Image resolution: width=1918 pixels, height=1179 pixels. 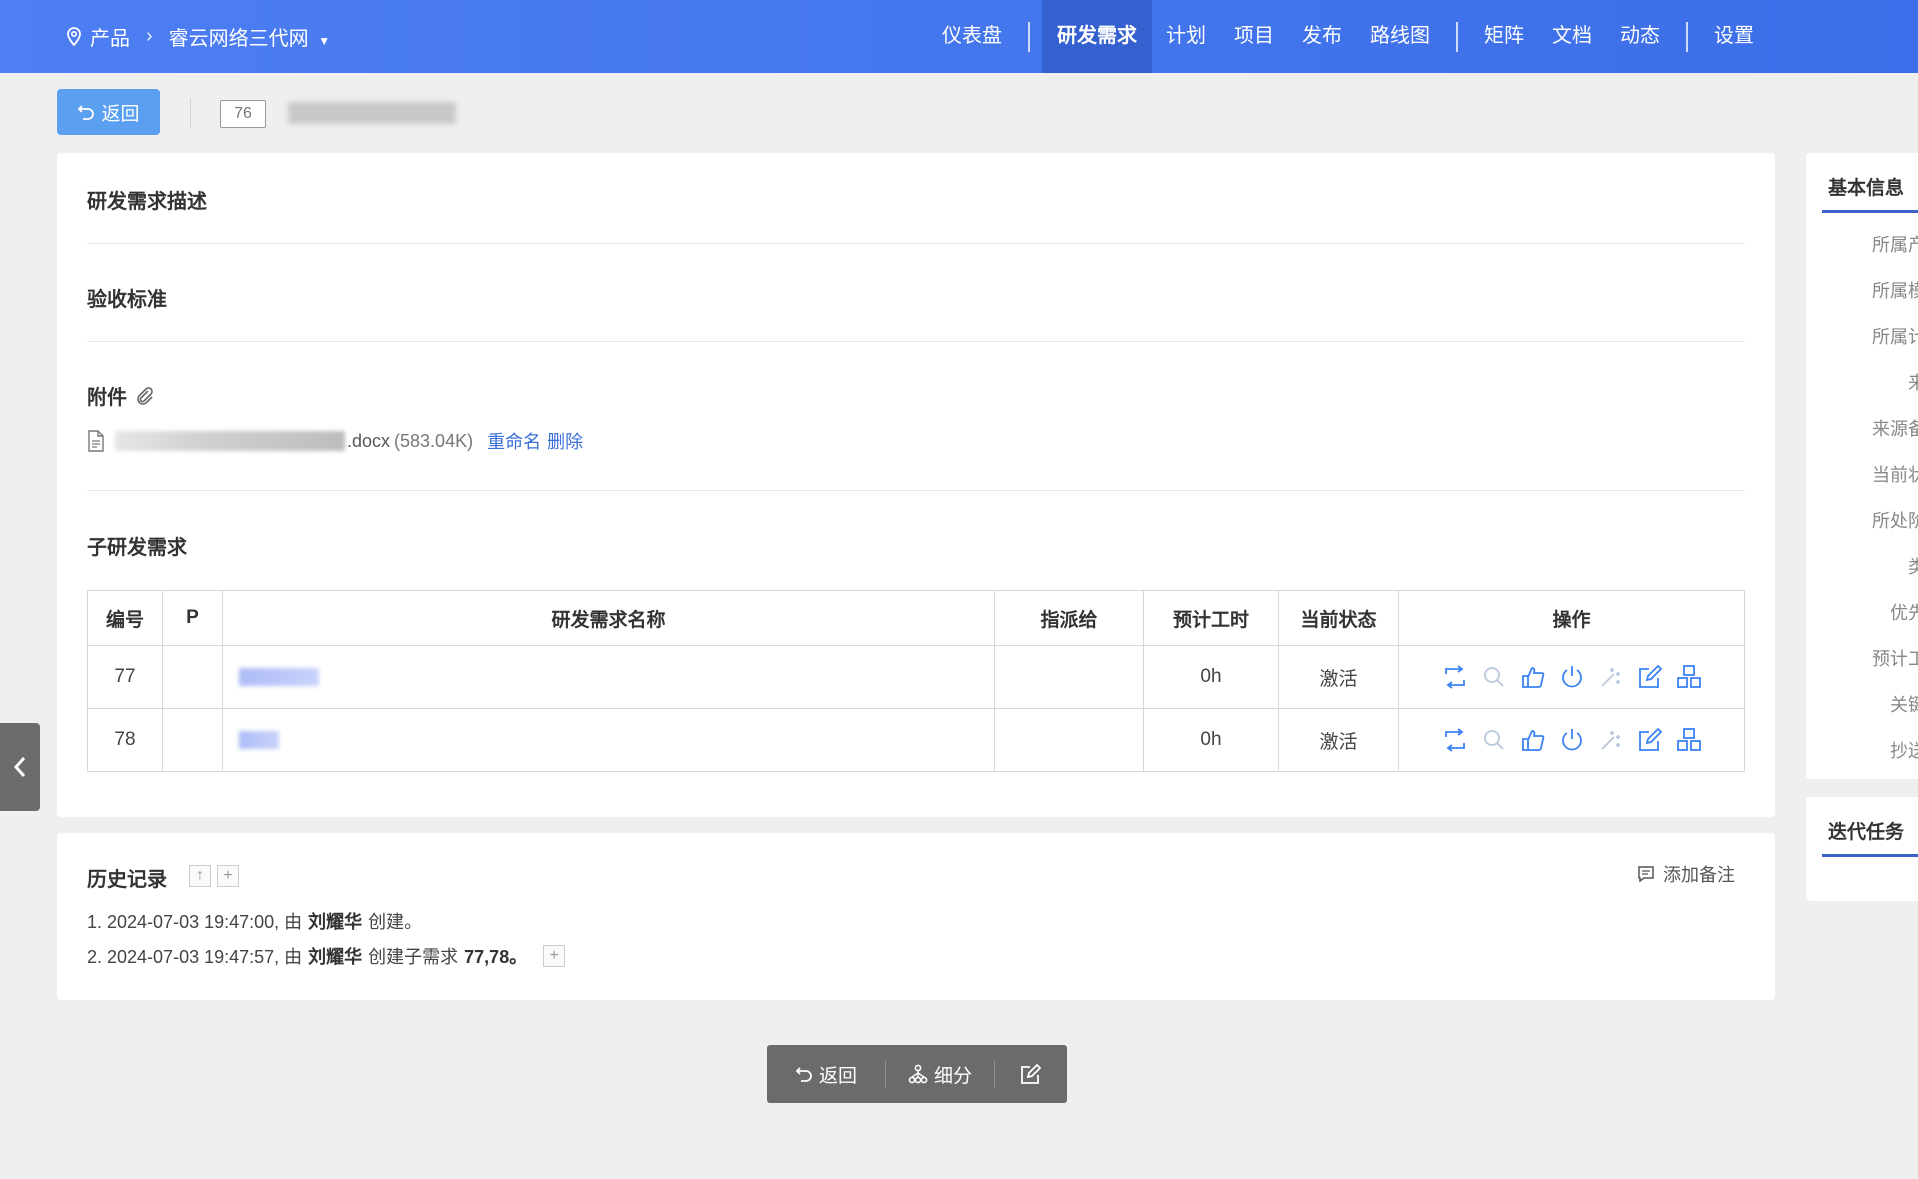 What do you see at coordinates (1493, 740) in the screenshot?
I see `review-icon` at bounding box center [1493, 740].